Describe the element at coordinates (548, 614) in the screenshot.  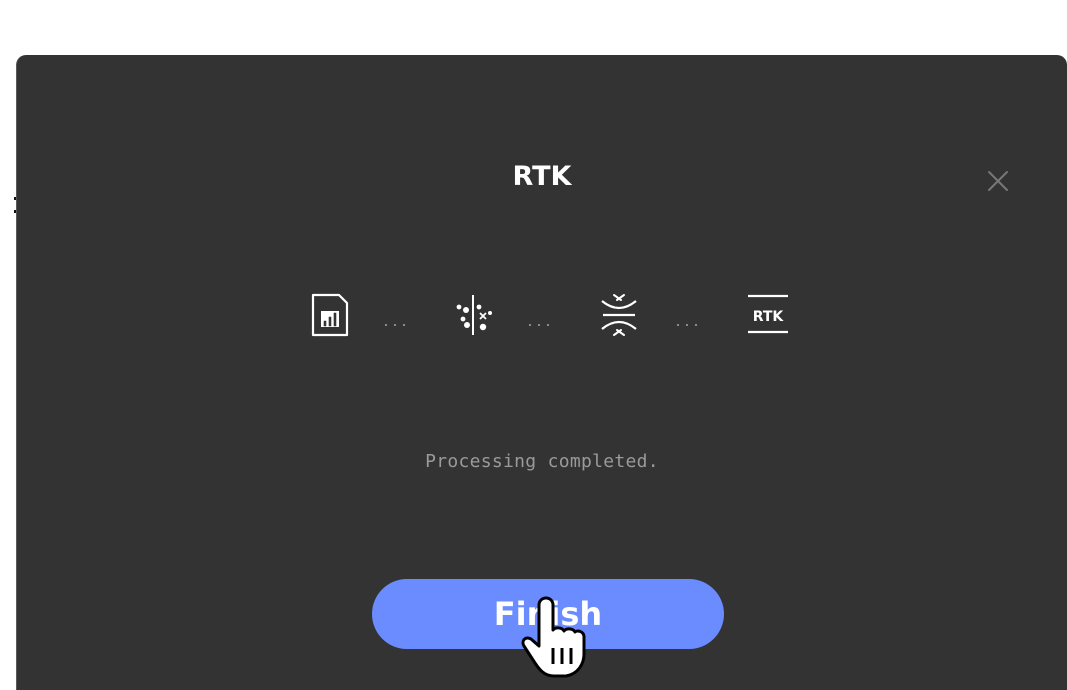
I see `finish-button: Finish` at that location.